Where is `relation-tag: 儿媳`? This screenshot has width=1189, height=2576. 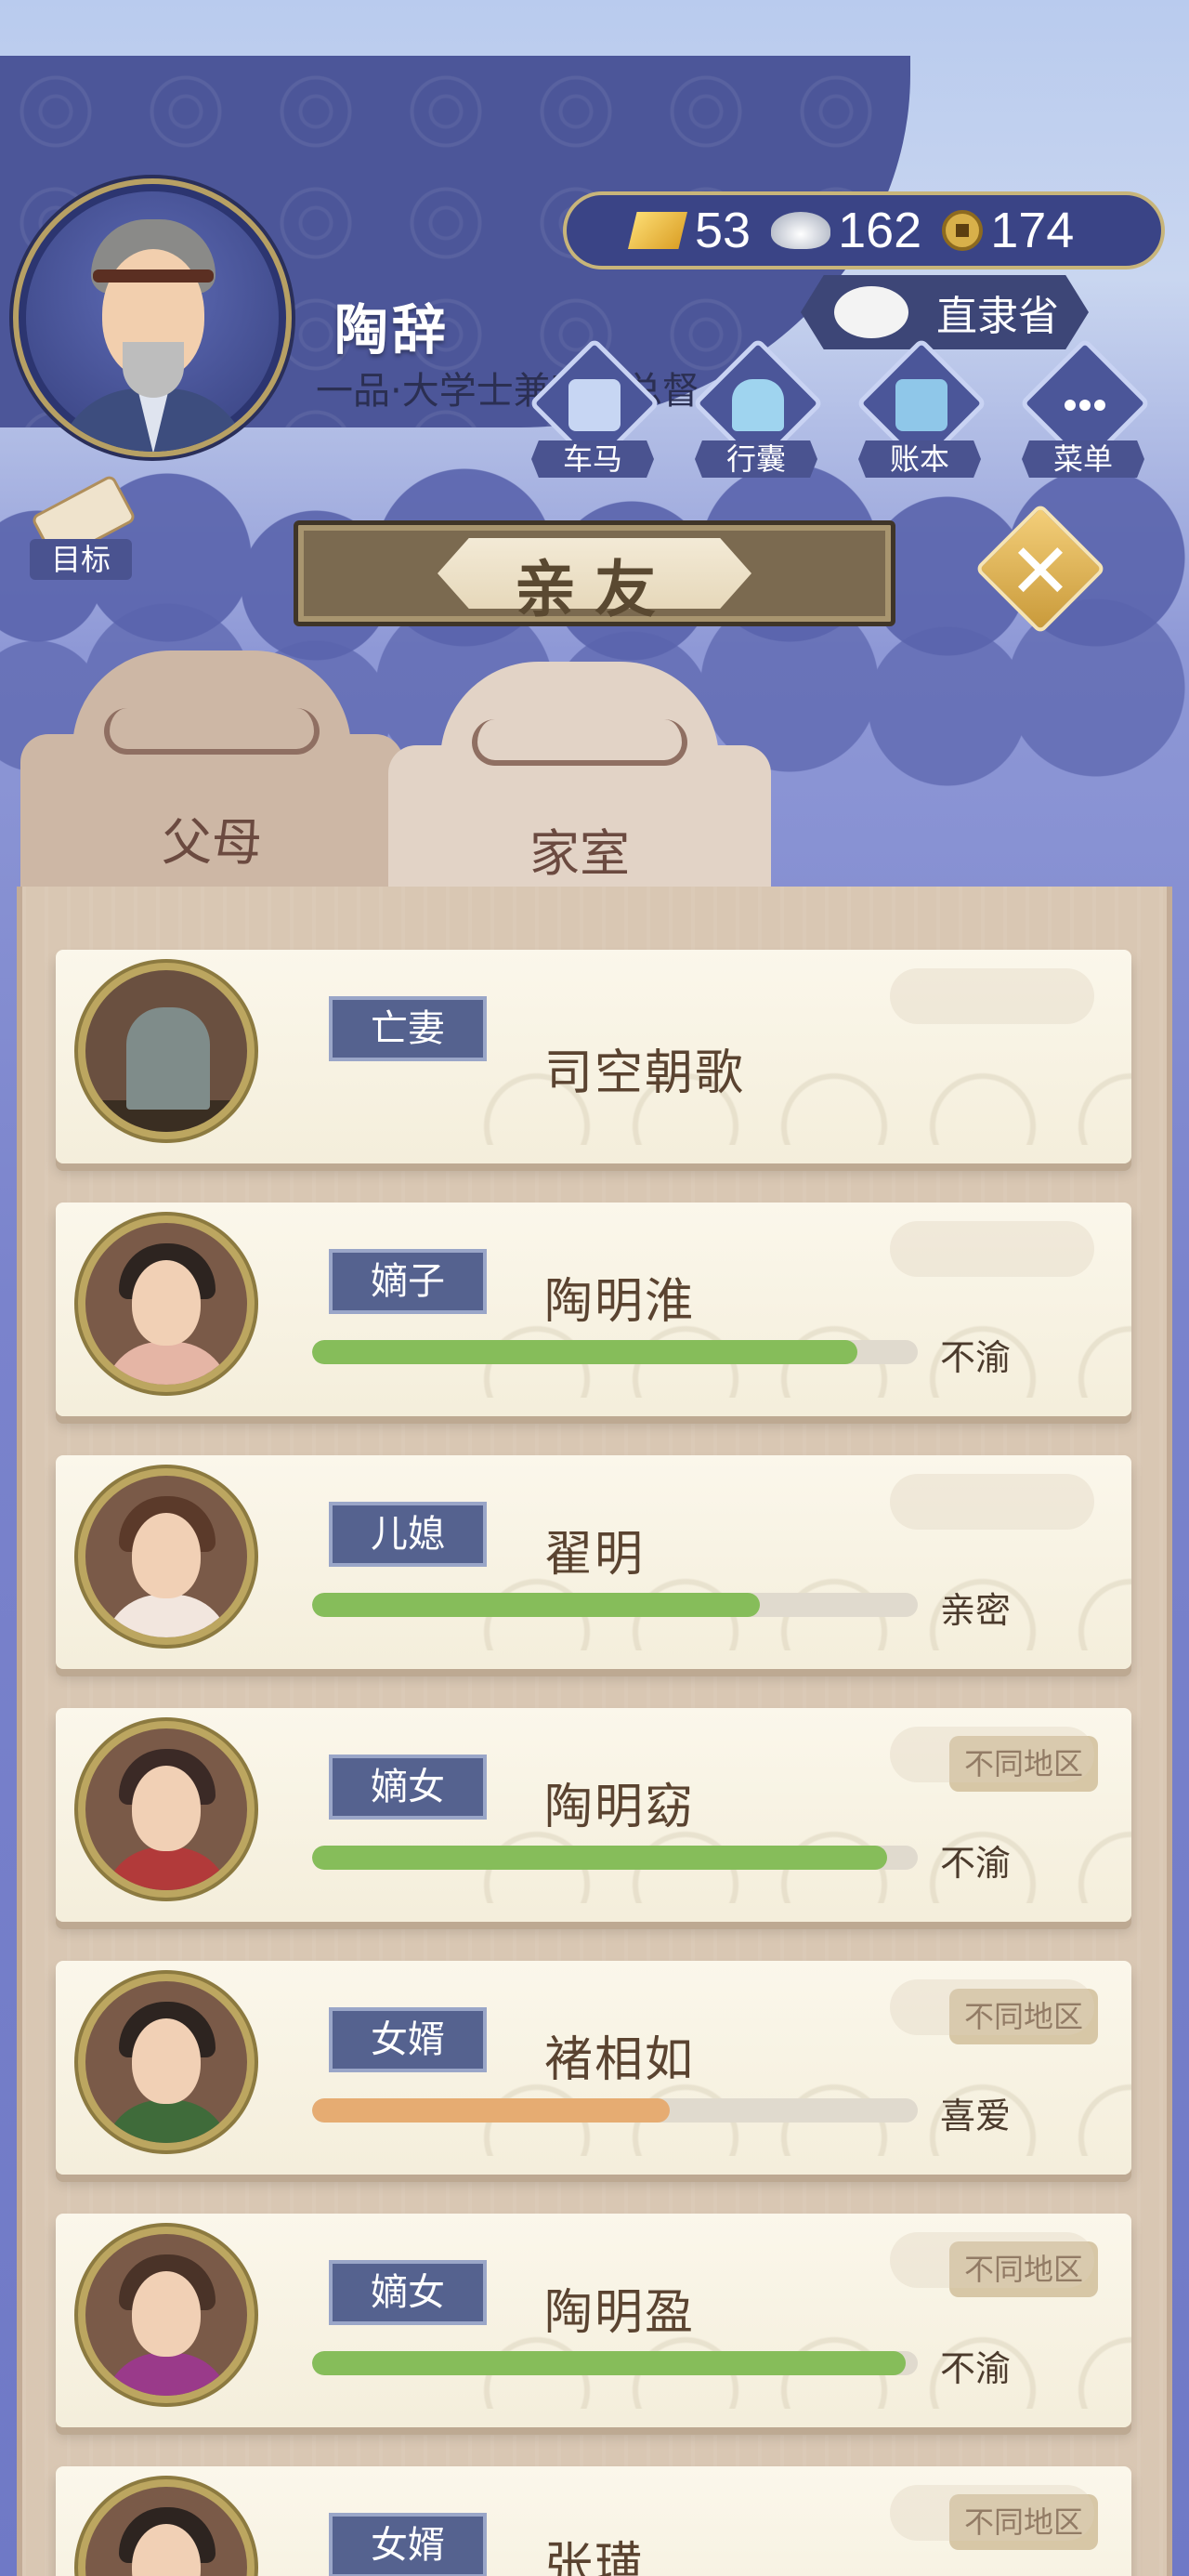 relation-tag: 儿媳 is located at coordinates (408, 1534).